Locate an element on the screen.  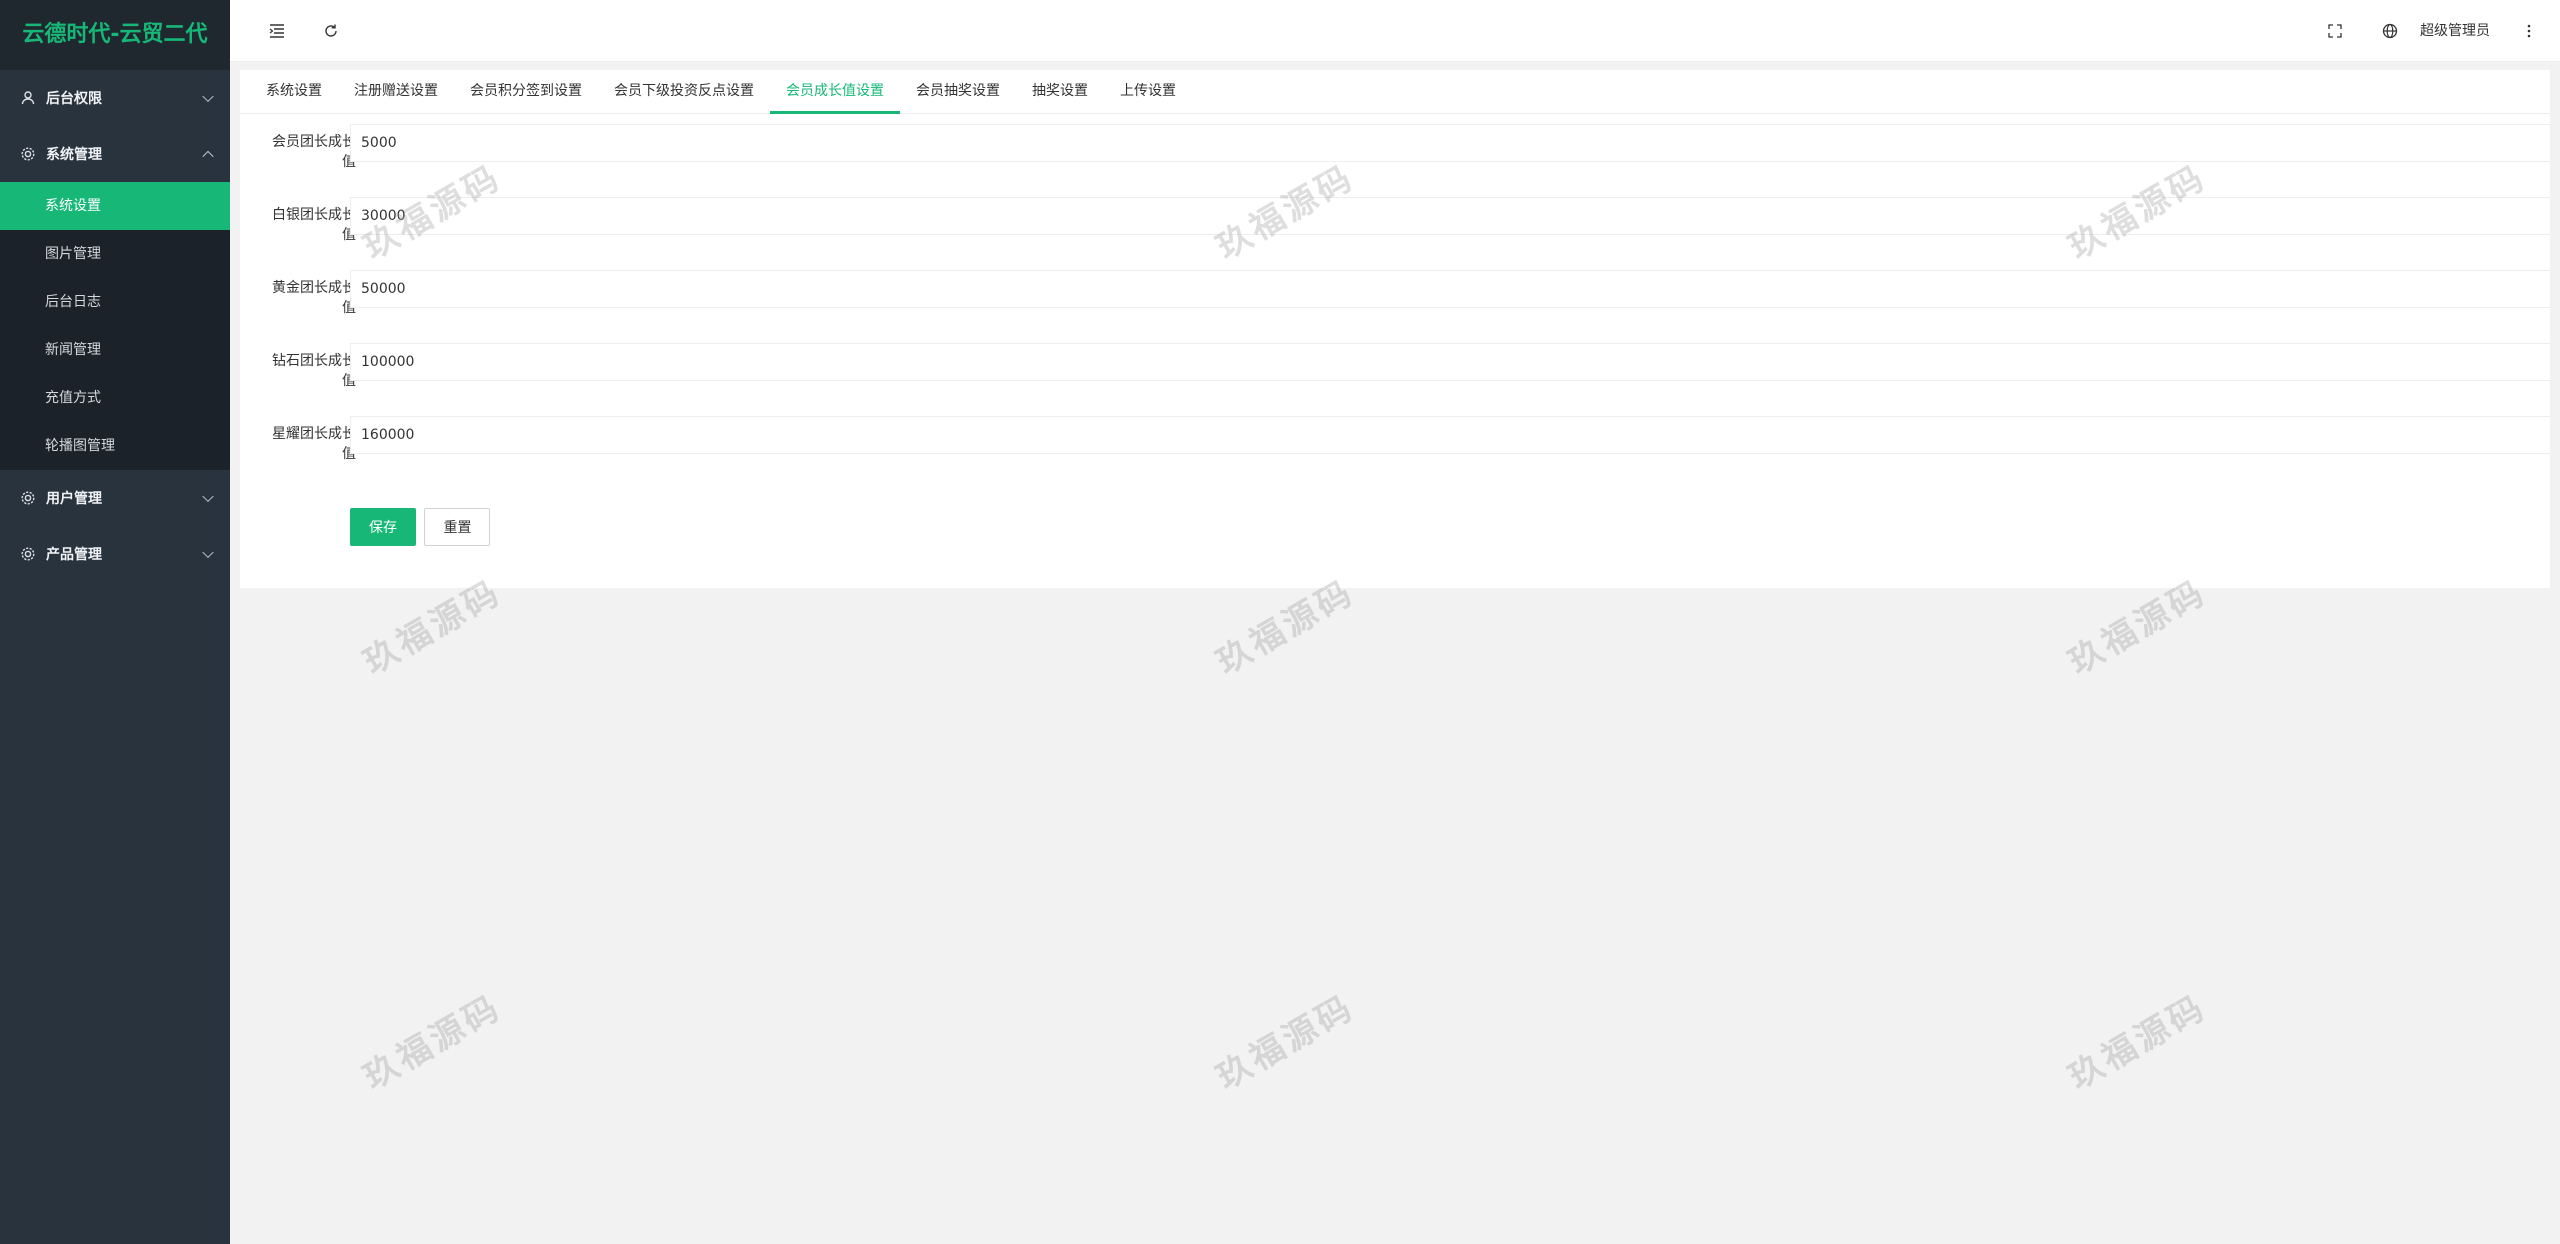
gold-leader-growth-input is located at coordinates (1450, 289).